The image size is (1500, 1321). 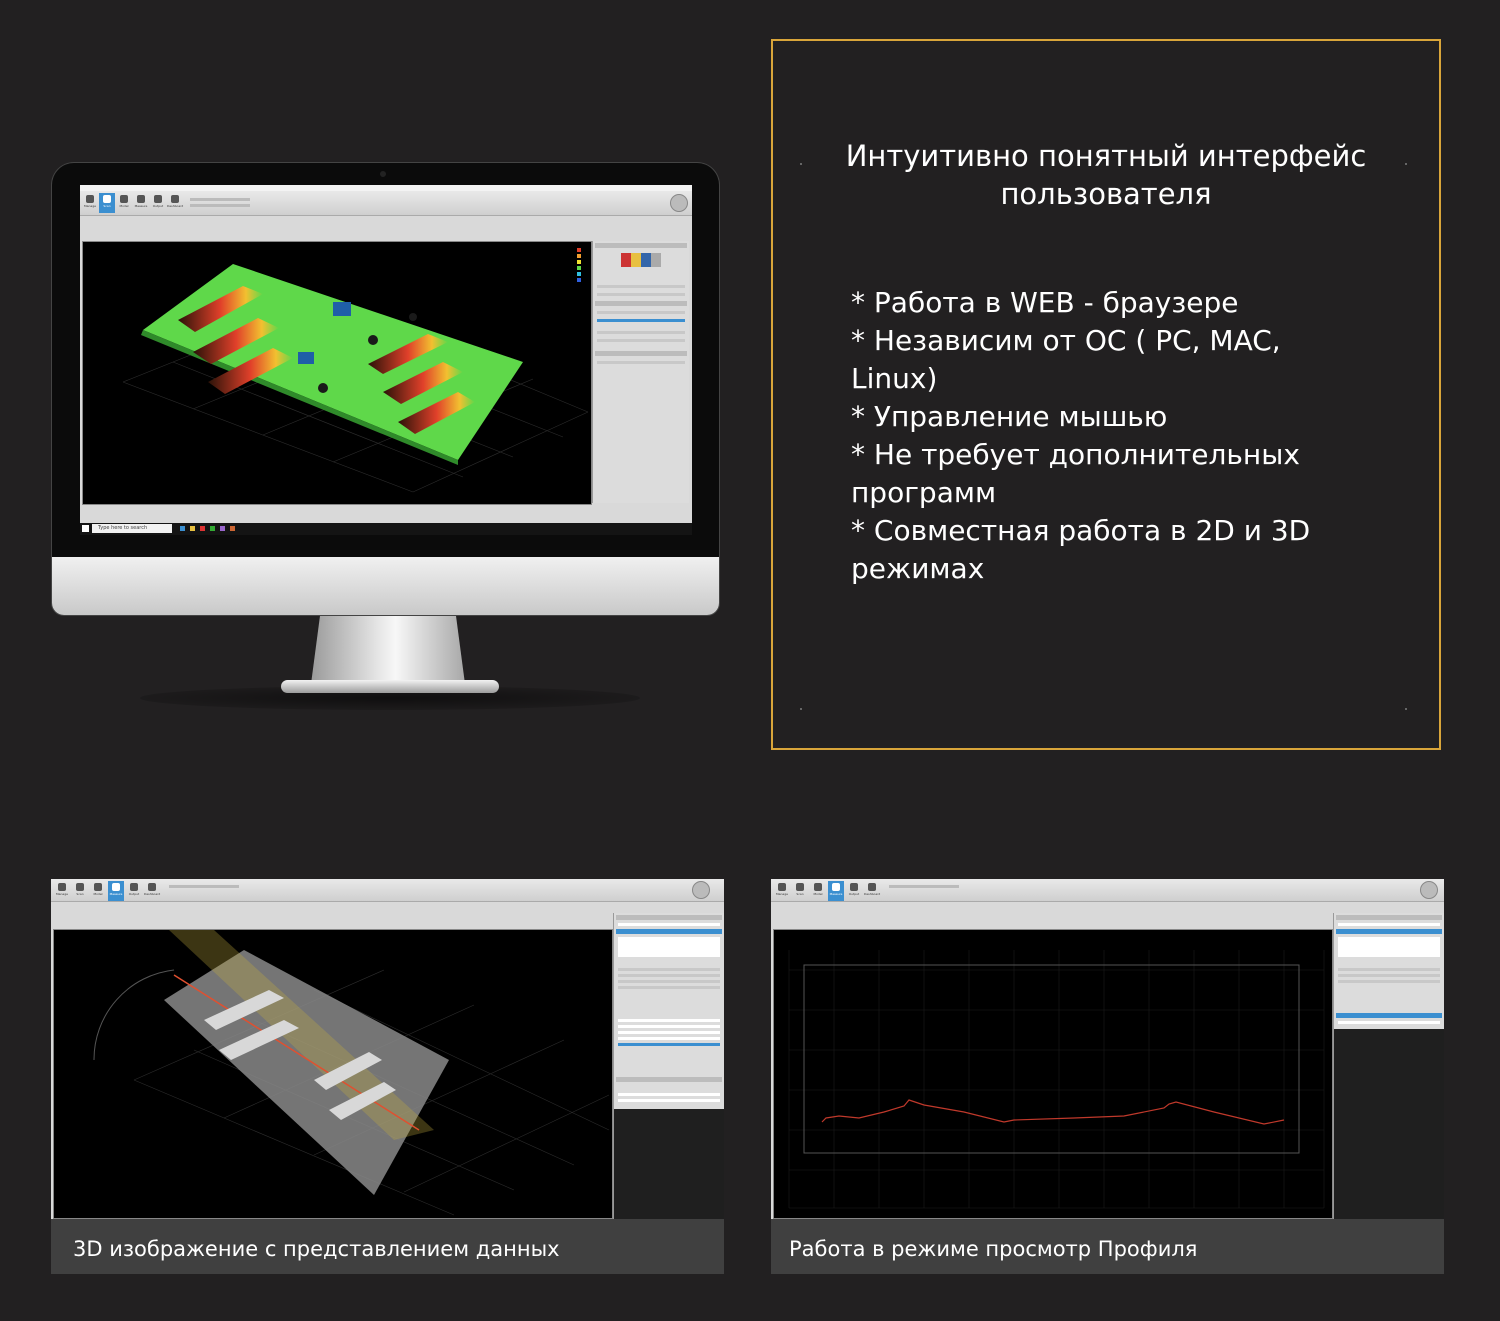 What do you see at coordinates (641, 260) in the screenshot?
I see `panel-thumbnails` at bounding box center [641, 260].